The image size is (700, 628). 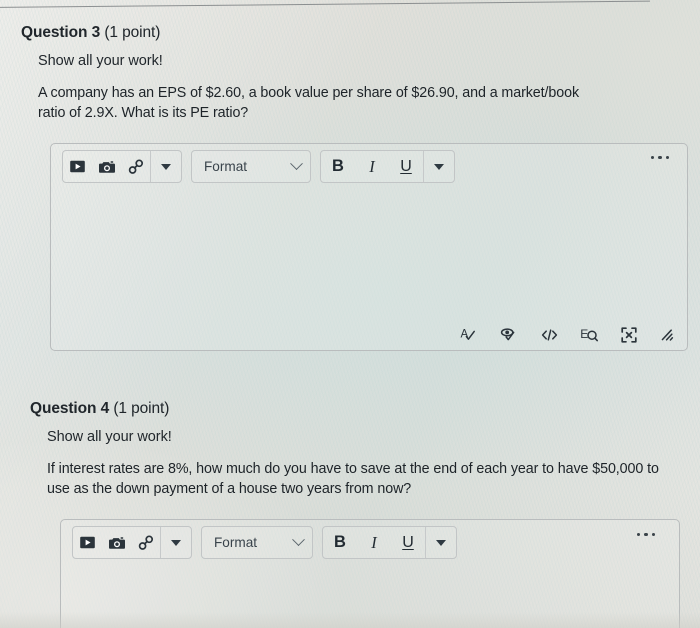 I want to click on text-style-group-3: B I U, so click(x=387, y=167).